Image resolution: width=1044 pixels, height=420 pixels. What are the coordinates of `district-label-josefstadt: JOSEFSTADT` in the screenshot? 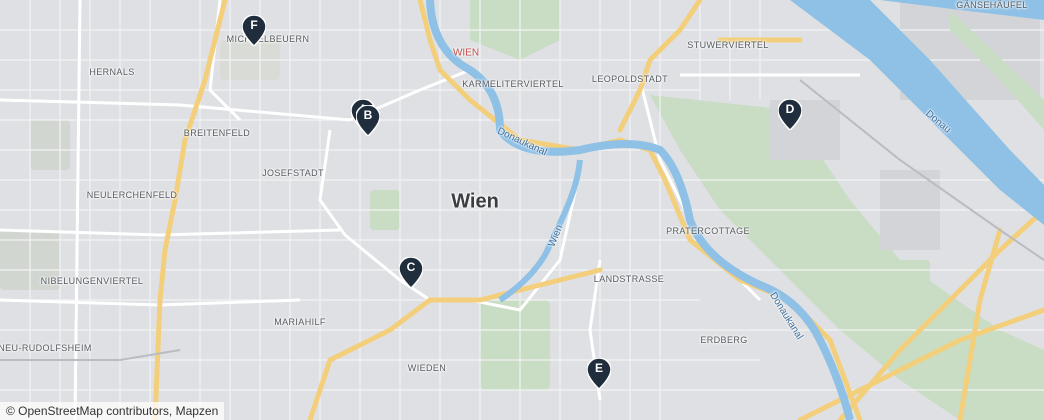 It's located at (293, 173).